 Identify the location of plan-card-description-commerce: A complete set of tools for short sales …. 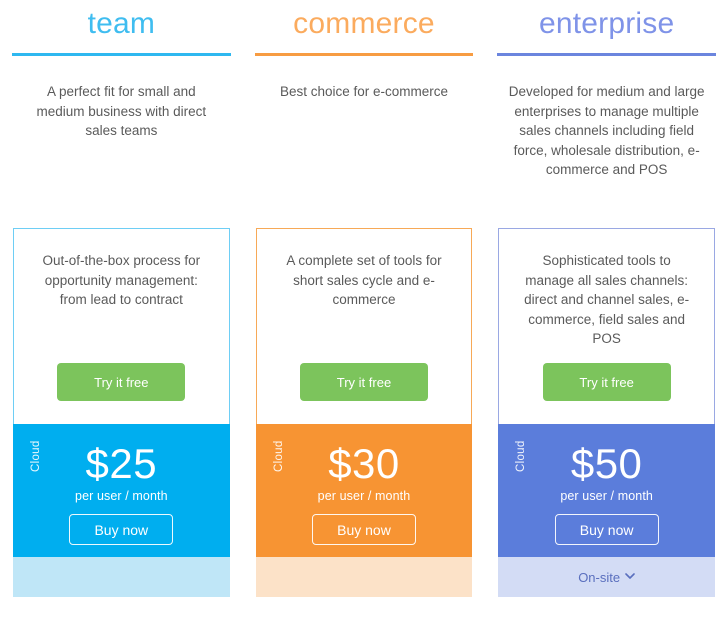
(364, 280).